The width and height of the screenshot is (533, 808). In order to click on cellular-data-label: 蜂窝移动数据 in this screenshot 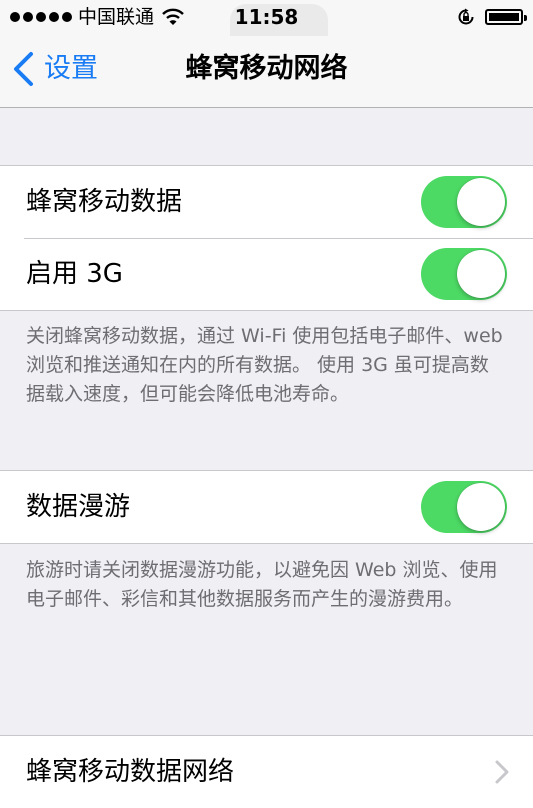, I will do `click(104, 202)`.